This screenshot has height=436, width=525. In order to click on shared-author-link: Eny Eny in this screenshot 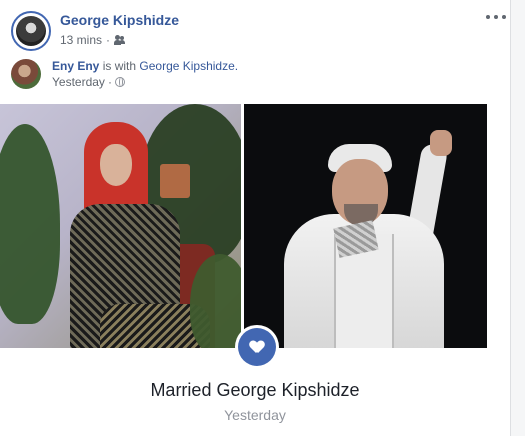, I will do `click(75, 66)`.